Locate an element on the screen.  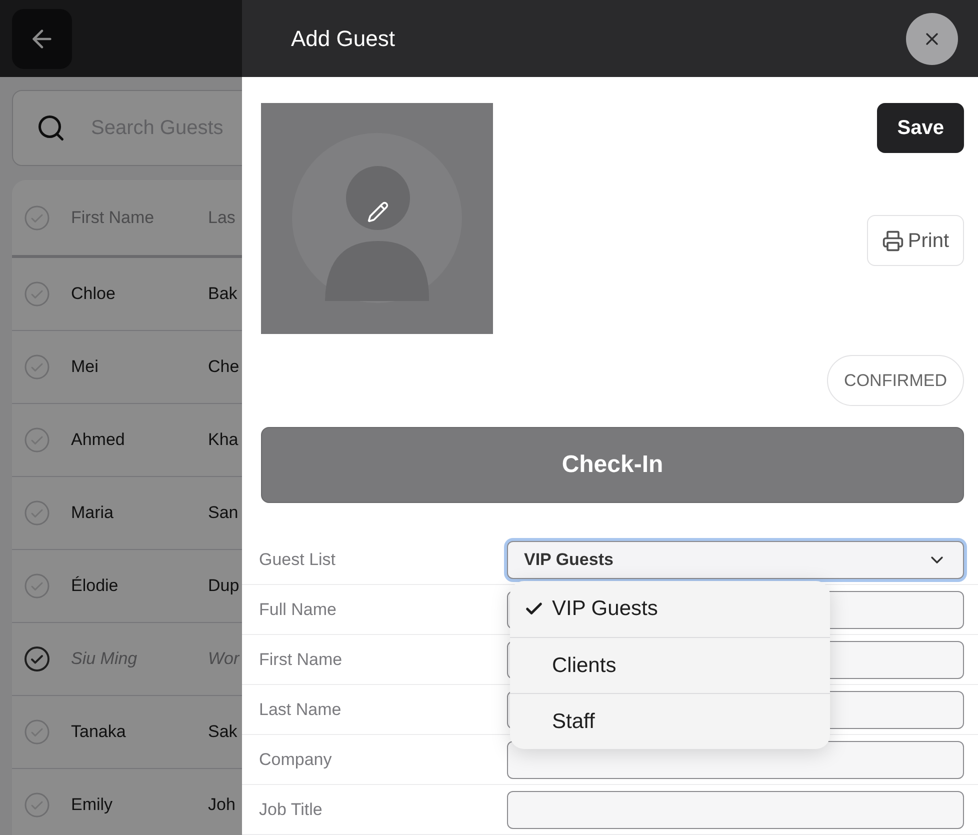
table-cell-text: Siu Ming is located at coordinates (104, 659).